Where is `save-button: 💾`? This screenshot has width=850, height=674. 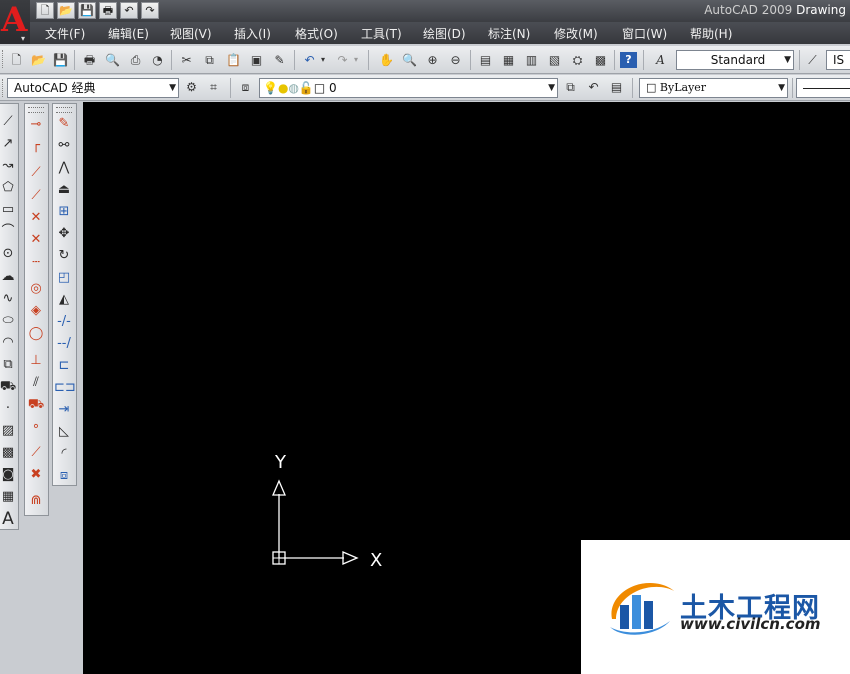
save-button: 💾 is located at coordinates (87, 10).